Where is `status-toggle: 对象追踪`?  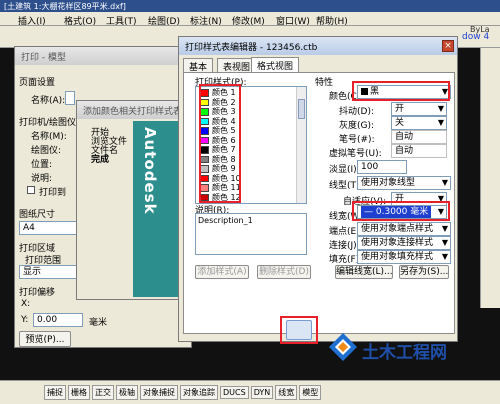 status-toggle: 对象追踪 is located at coordinates (199, 392).